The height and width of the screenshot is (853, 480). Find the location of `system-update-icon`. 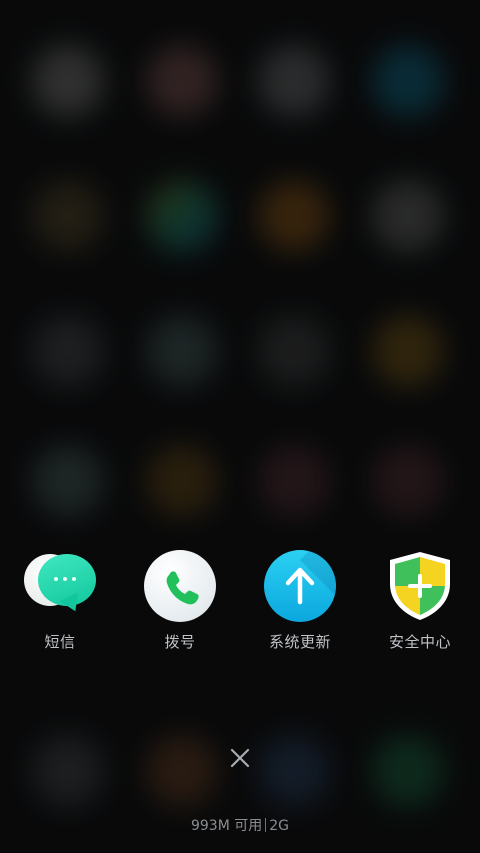

system-update-icon is located at coordinates (300, 586).